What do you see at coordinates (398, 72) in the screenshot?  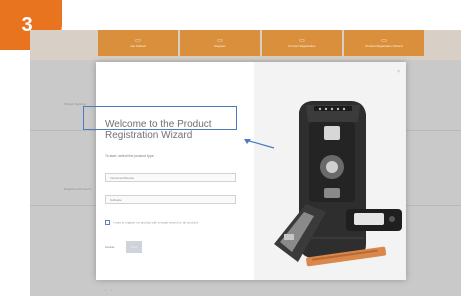 I see `close-icon: ×` at bounding box center [398, 72].